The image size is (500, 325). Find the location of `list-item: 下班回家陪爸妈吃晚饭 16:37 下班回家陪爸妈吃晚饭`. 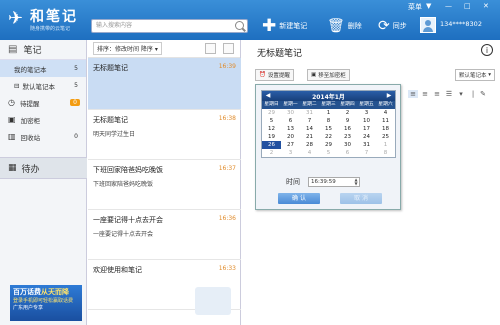

list-item: 下班回家陪爸妈吃晚饭 16:37 下班回家陪爸妈吃晚饭 is located at coordinates (164, 185).